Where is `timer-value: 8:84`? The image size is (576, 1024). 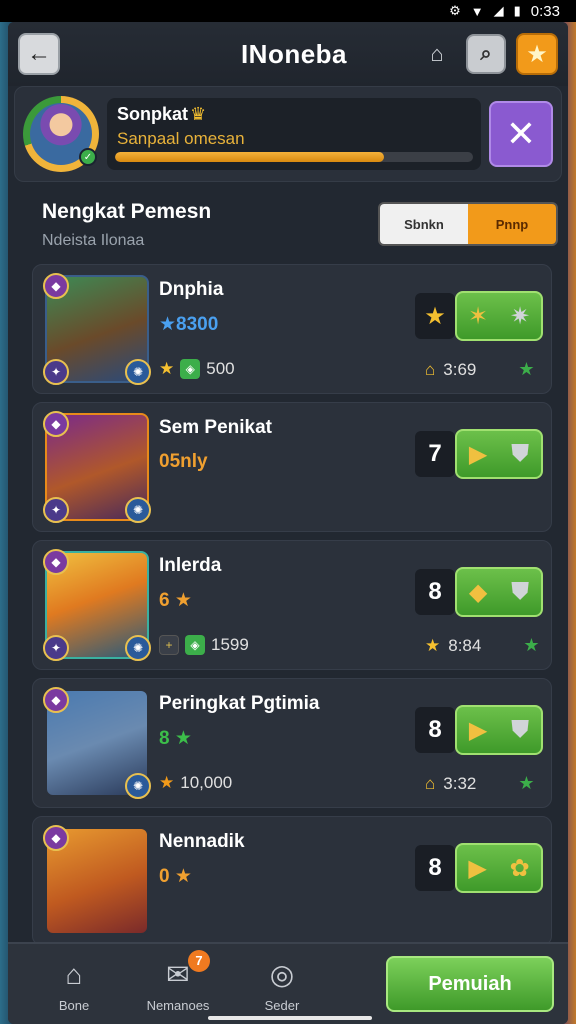
timer-value: 8:84 is located at coordinates (465, 645).